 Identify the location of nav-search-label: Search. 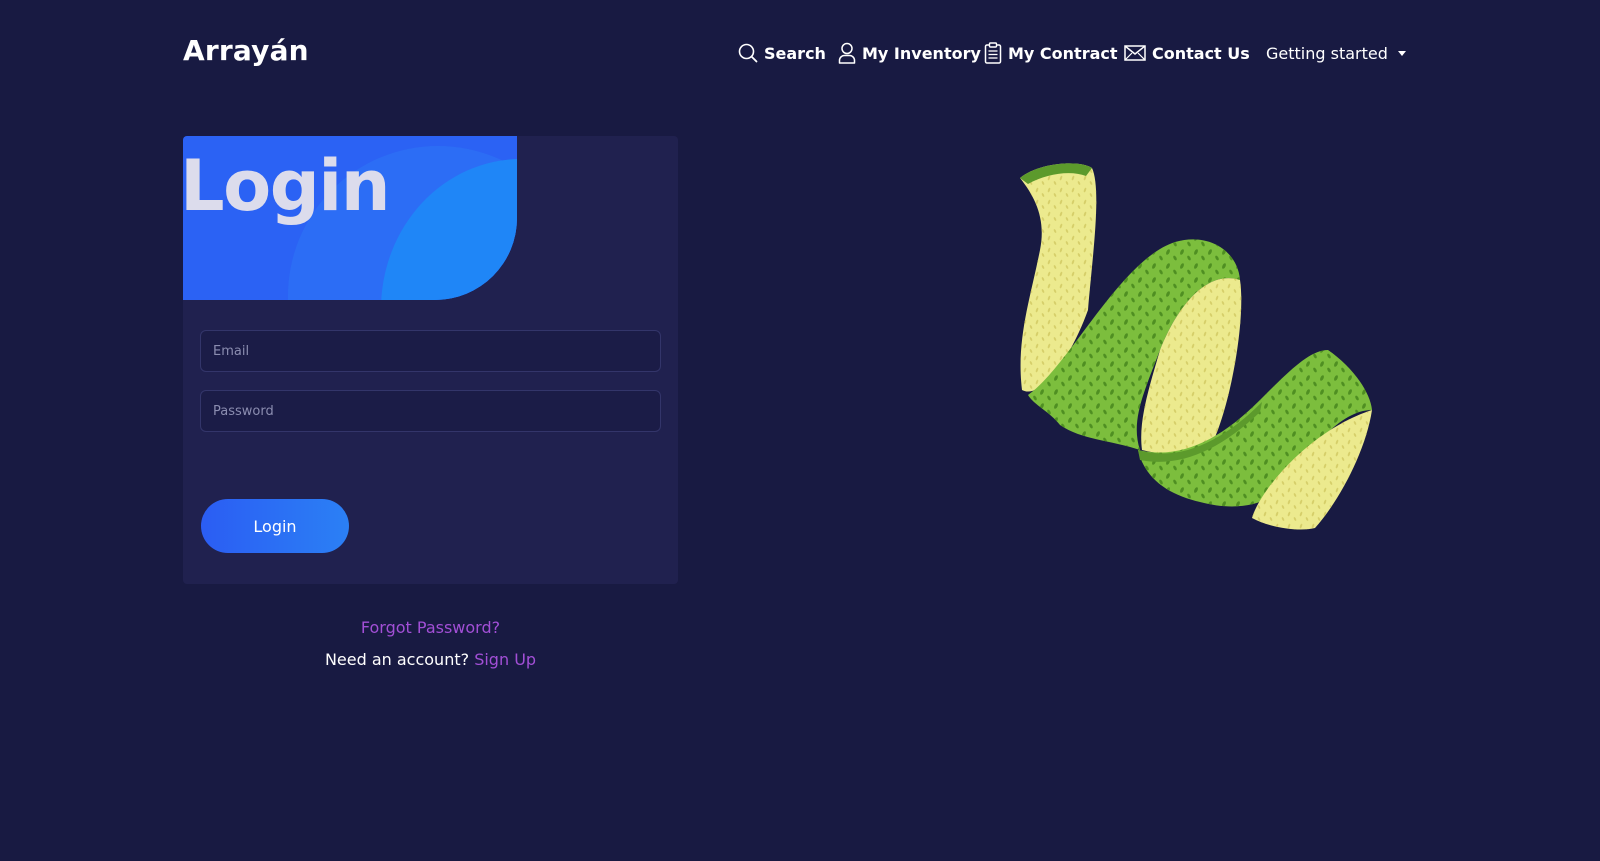
(795, 53).